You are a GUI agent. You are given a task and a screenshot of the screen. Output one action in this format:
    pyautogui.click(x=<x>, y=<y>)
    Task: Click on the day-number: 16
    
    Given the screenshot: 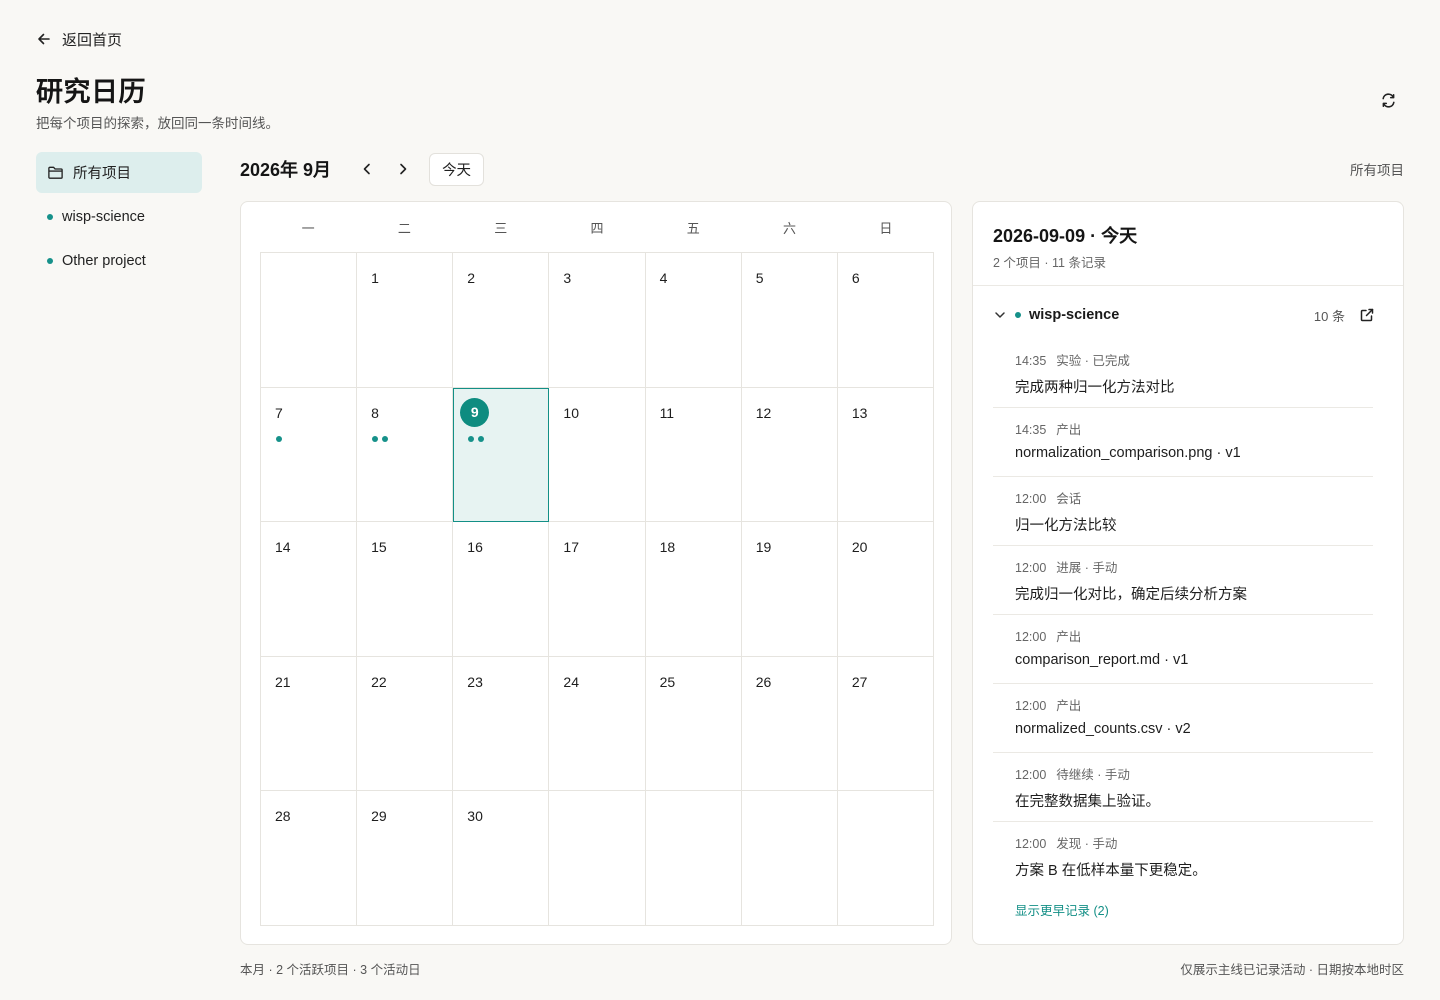 What is the action you would take?
    pyautogui.click(x=475, y=547)
    